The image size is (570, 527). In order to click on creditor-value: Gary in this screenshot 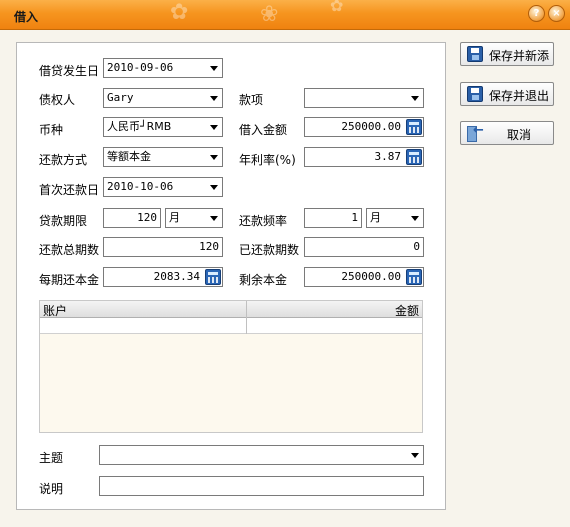, I will do `click(120, 97)`.